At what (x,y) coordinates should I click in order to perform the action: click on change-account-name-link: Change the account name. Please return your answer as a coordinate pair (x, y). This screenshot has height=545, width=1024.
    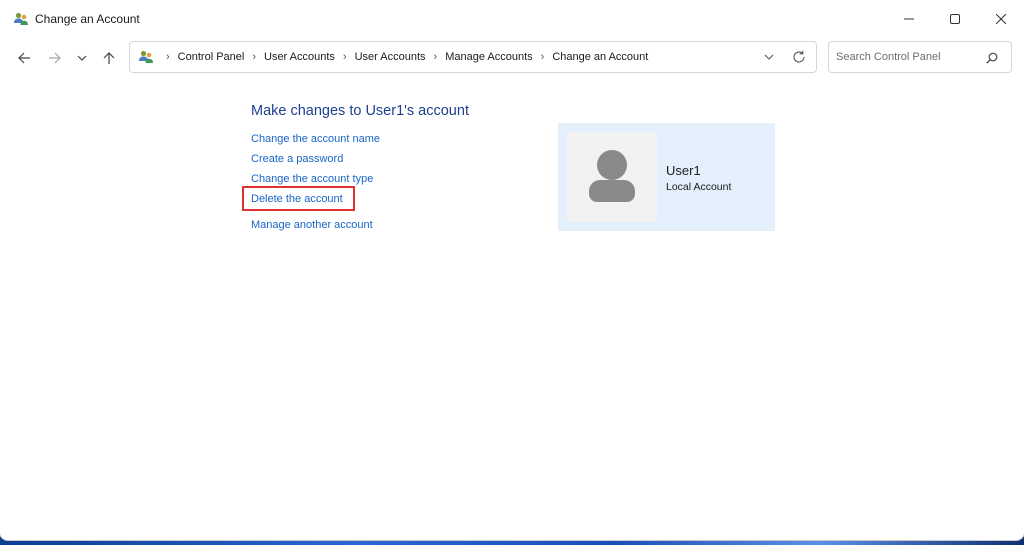
    Looking at the image, I should click on (315, 139).